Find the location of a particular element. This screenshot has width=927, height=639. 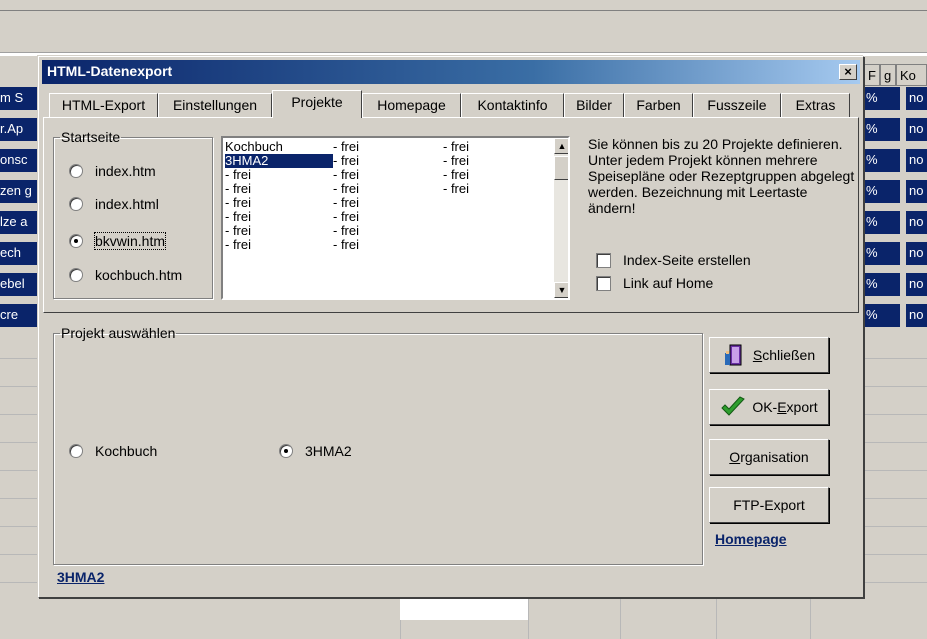

list-cell: 3HMA2 is located at coordinates (279, 161).